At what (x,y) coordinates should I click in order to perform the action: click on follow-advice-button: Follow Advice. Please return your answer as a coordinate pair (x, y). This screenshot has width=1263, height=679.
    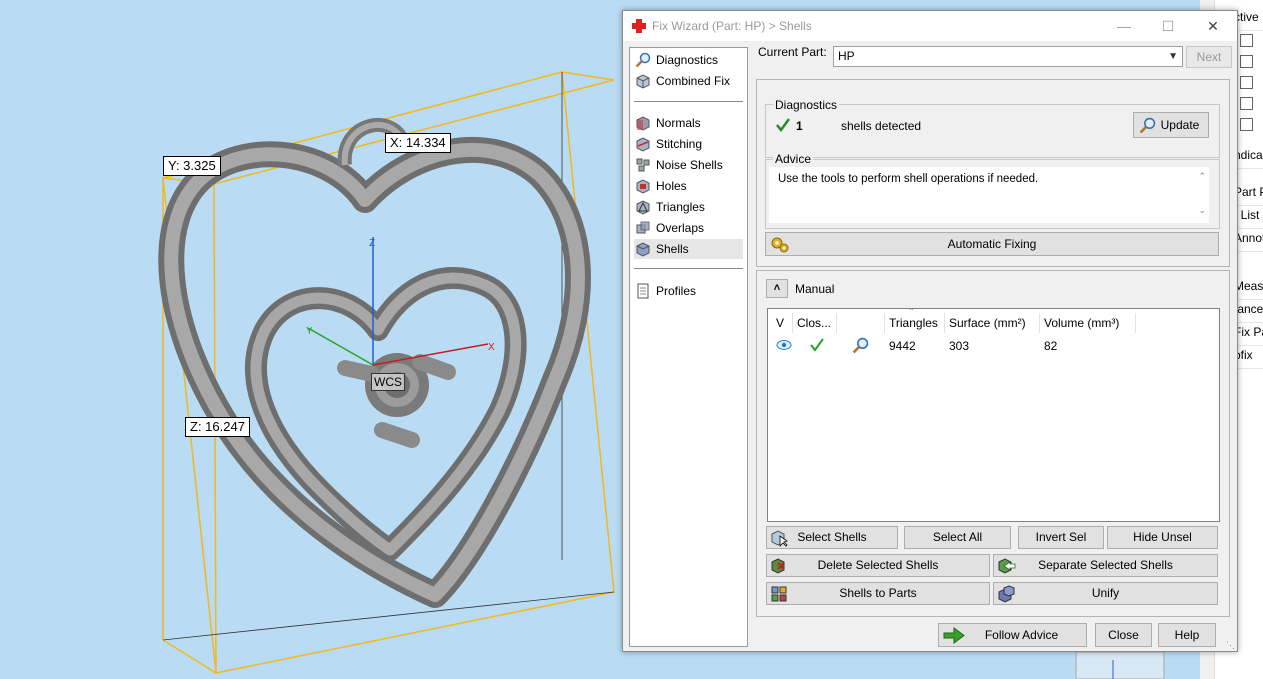
    Looking at the image, I should click on (1012, 635).